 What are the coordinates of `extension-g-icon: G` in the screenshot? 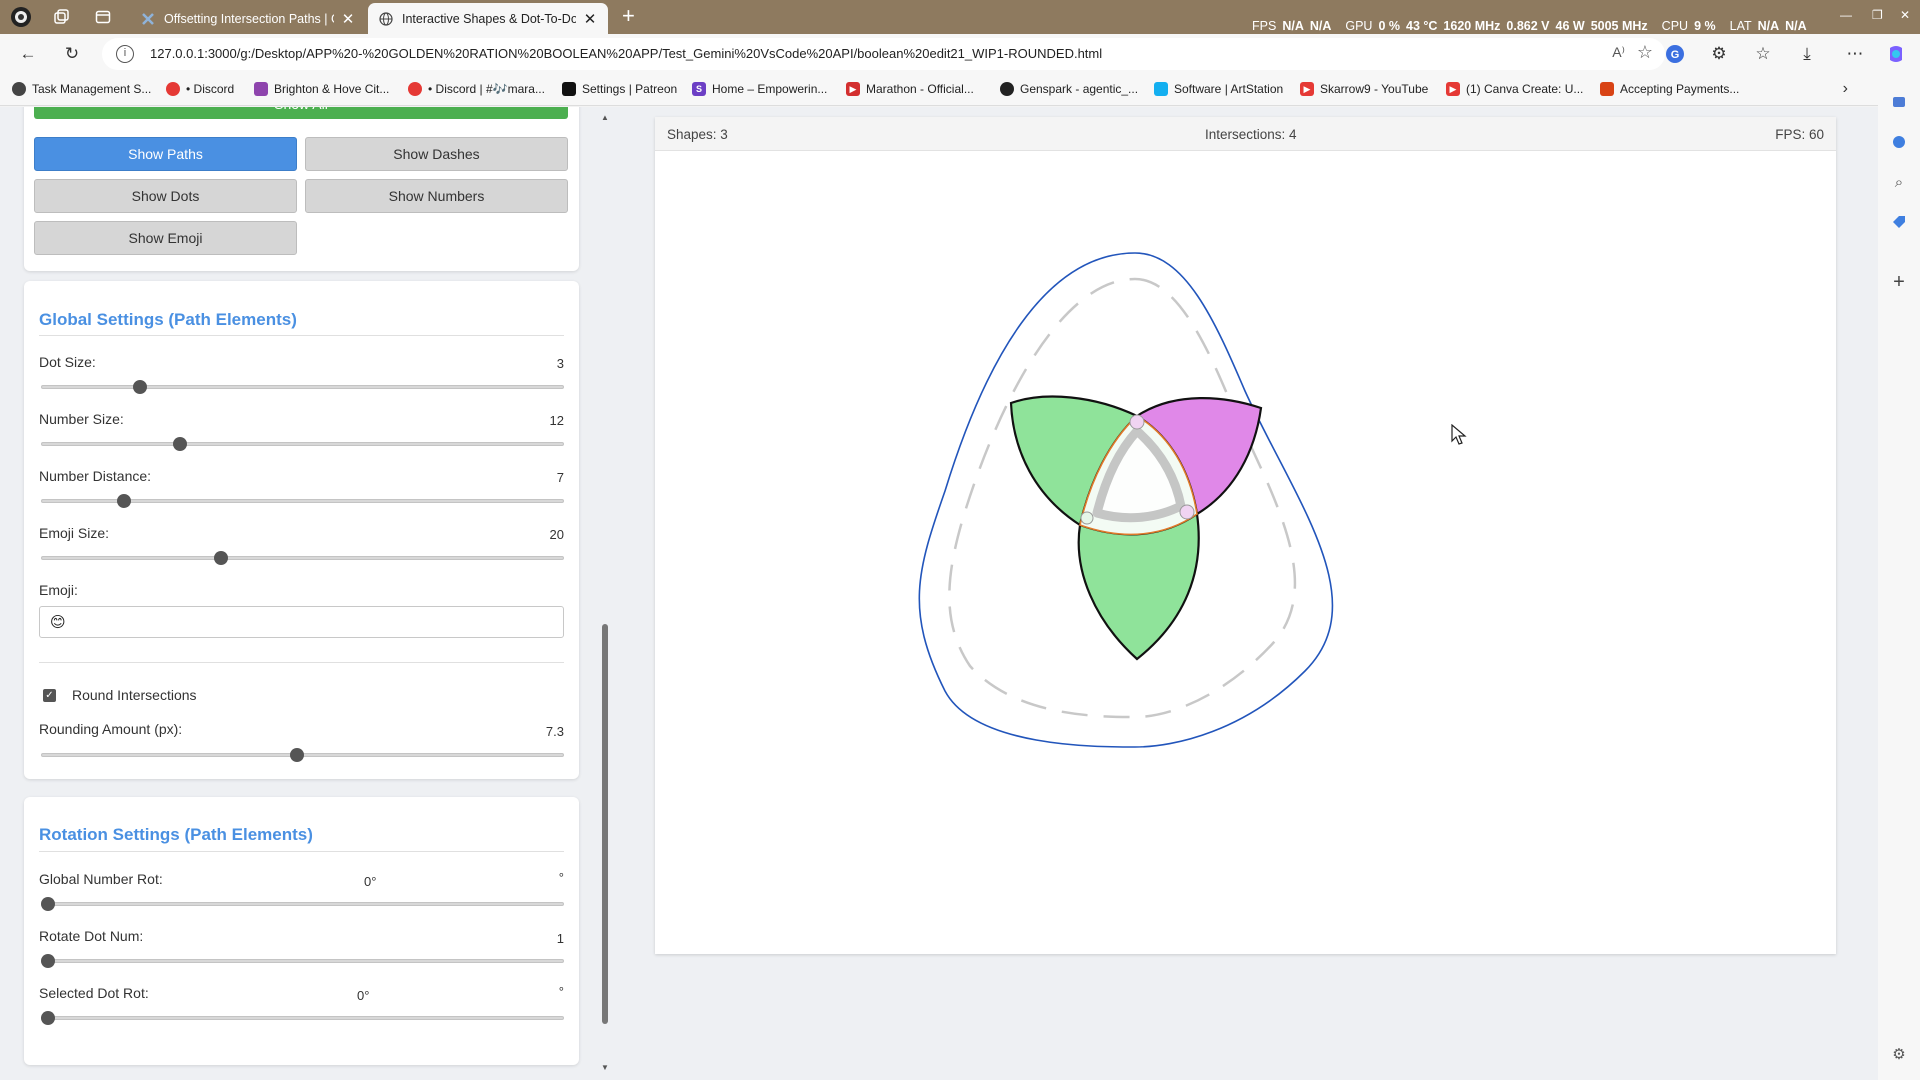 It's located at (1675, 54).